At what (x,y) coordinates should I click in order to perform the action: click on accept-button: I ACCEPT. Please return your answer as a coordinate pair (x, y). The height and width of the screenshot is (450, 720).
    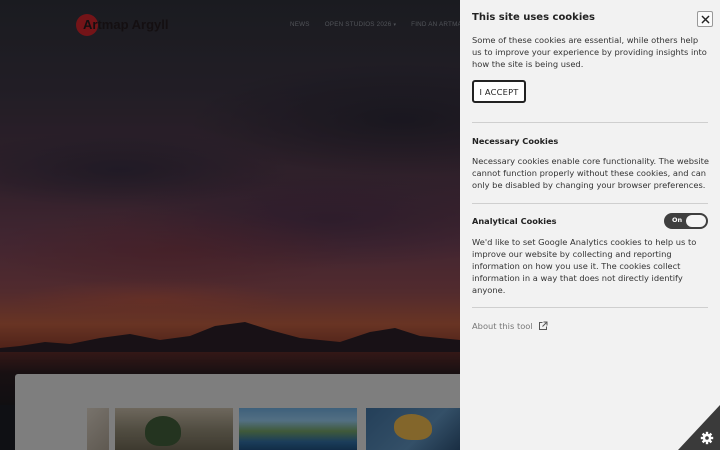
    Looking at the image, I should click on (499, 91).